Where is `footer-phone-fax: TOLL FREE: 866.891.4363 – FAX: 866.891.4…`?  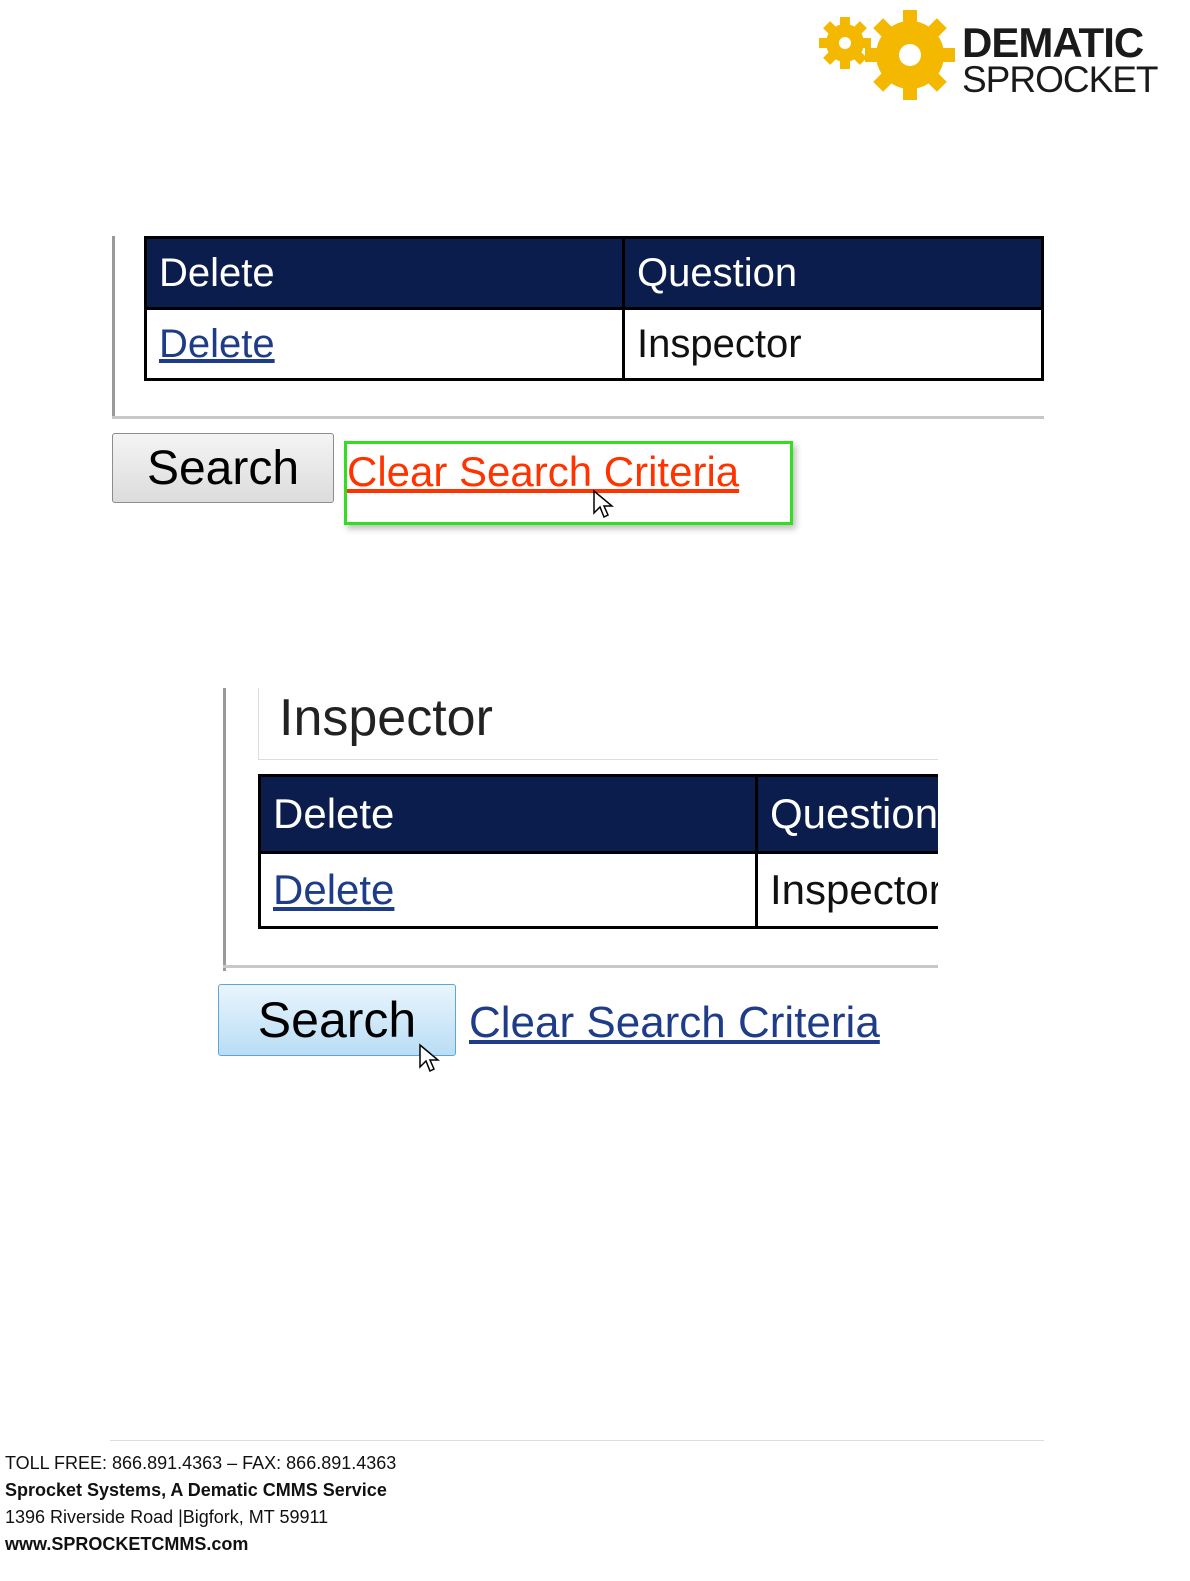
footer-phone-fax: TOLL FREE: 866.891.4363 – FAX: 866.891.4… is located at coordinates (201, 1463).